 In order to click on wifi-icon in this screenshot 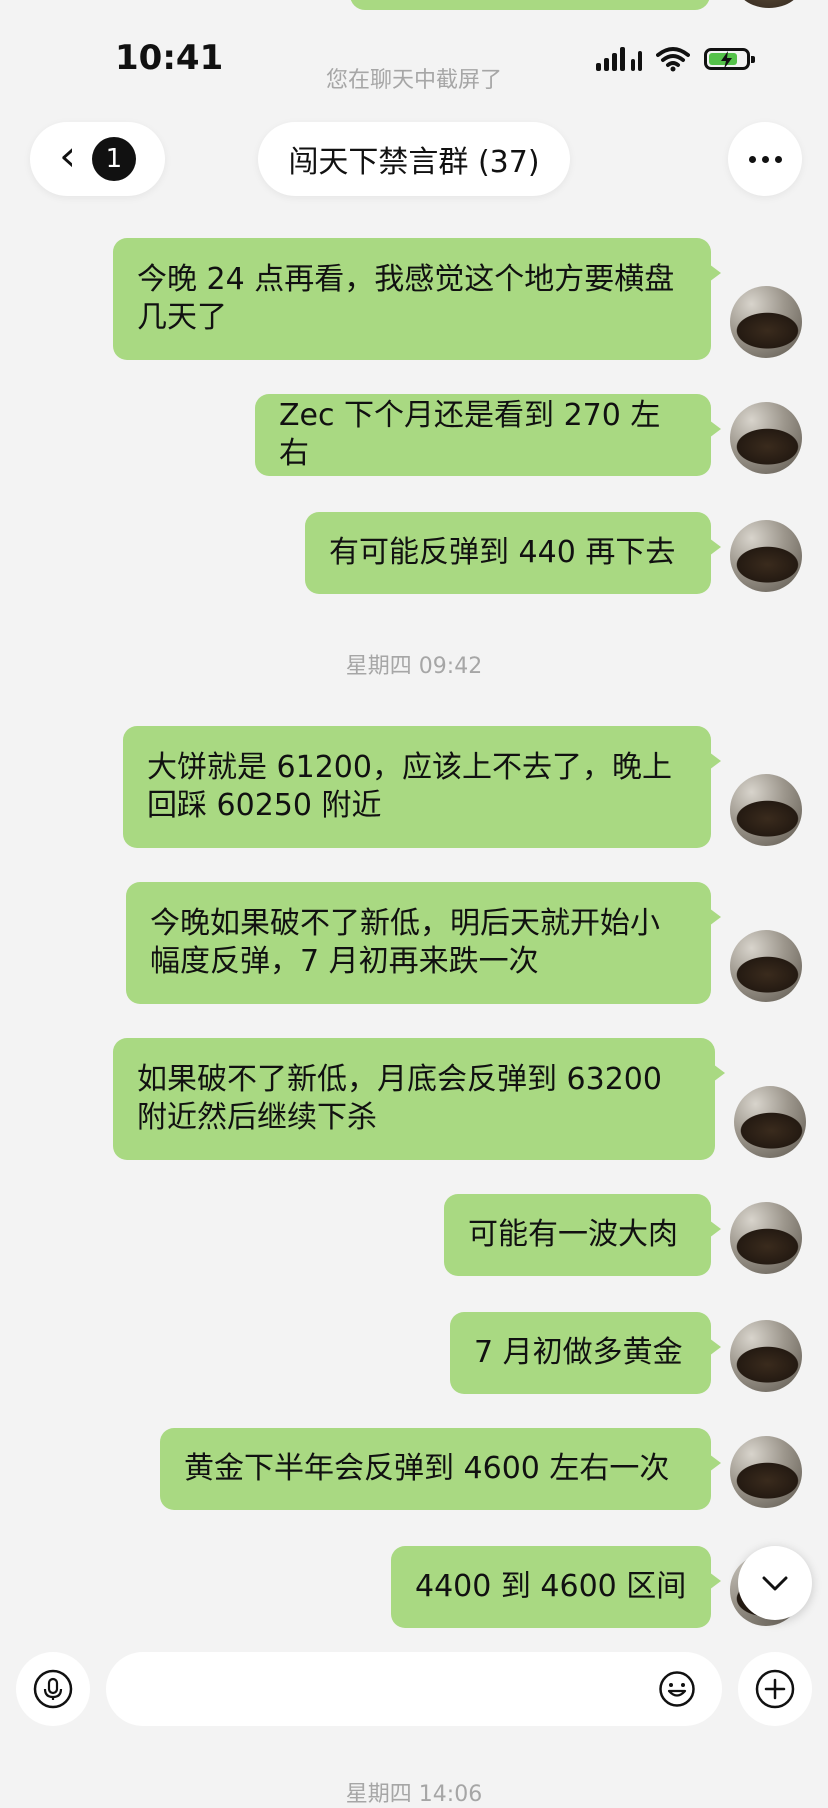, I will do `click(673, 59)`.